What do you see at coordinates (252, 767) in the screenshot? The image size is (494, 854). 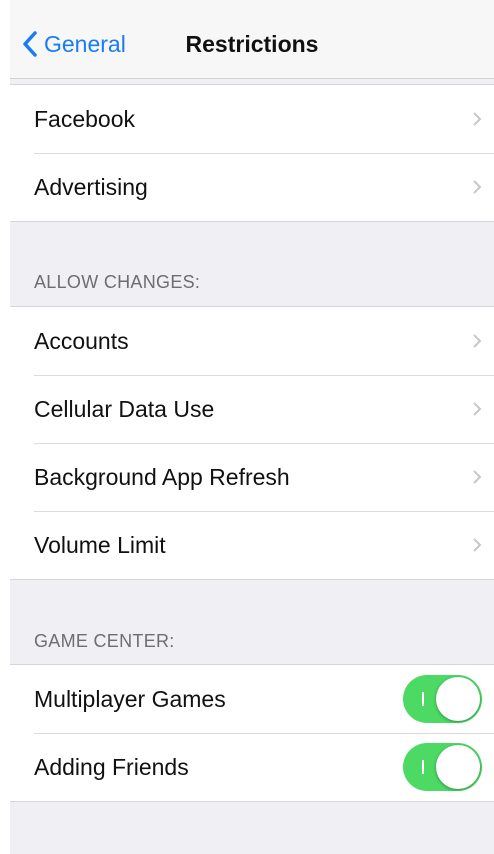 I see `row-adding-friends: Adding Friends` at bounding box center [252, 767].